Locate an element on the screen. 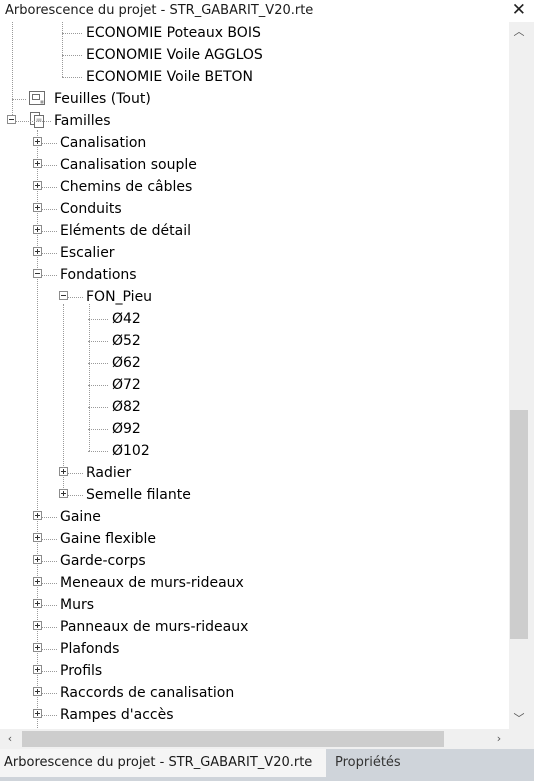 This screenshot has height=781, width=534. tree-item-label: ECONOMIE Voile AGGLOS is located at coordinates (174, 55).